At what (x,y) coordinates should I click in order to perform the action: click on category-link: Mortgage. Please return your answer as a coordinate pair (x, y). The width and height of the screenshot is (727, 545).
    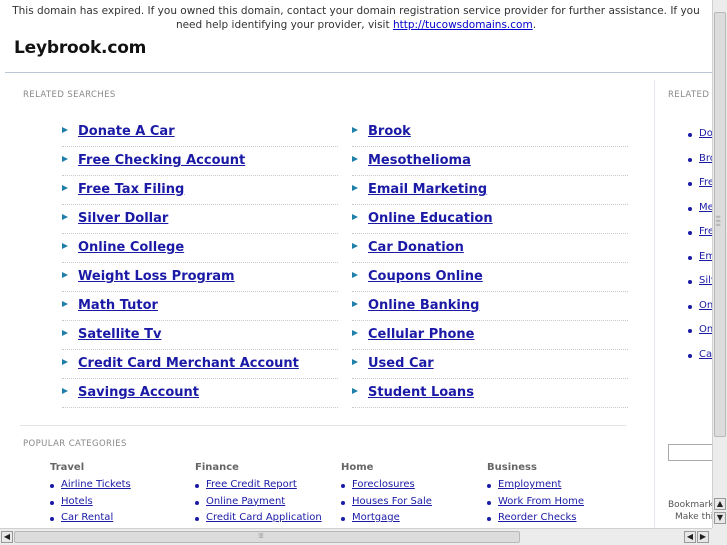
    Looking at the image, I should click on (376, 517).